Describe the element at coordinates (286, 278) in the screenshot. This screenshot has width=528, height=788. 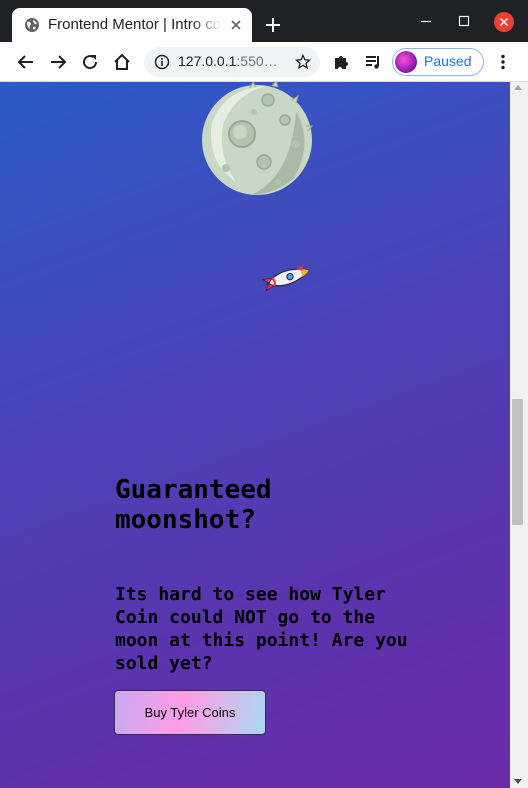
I see `rocket-illustration` at that location.